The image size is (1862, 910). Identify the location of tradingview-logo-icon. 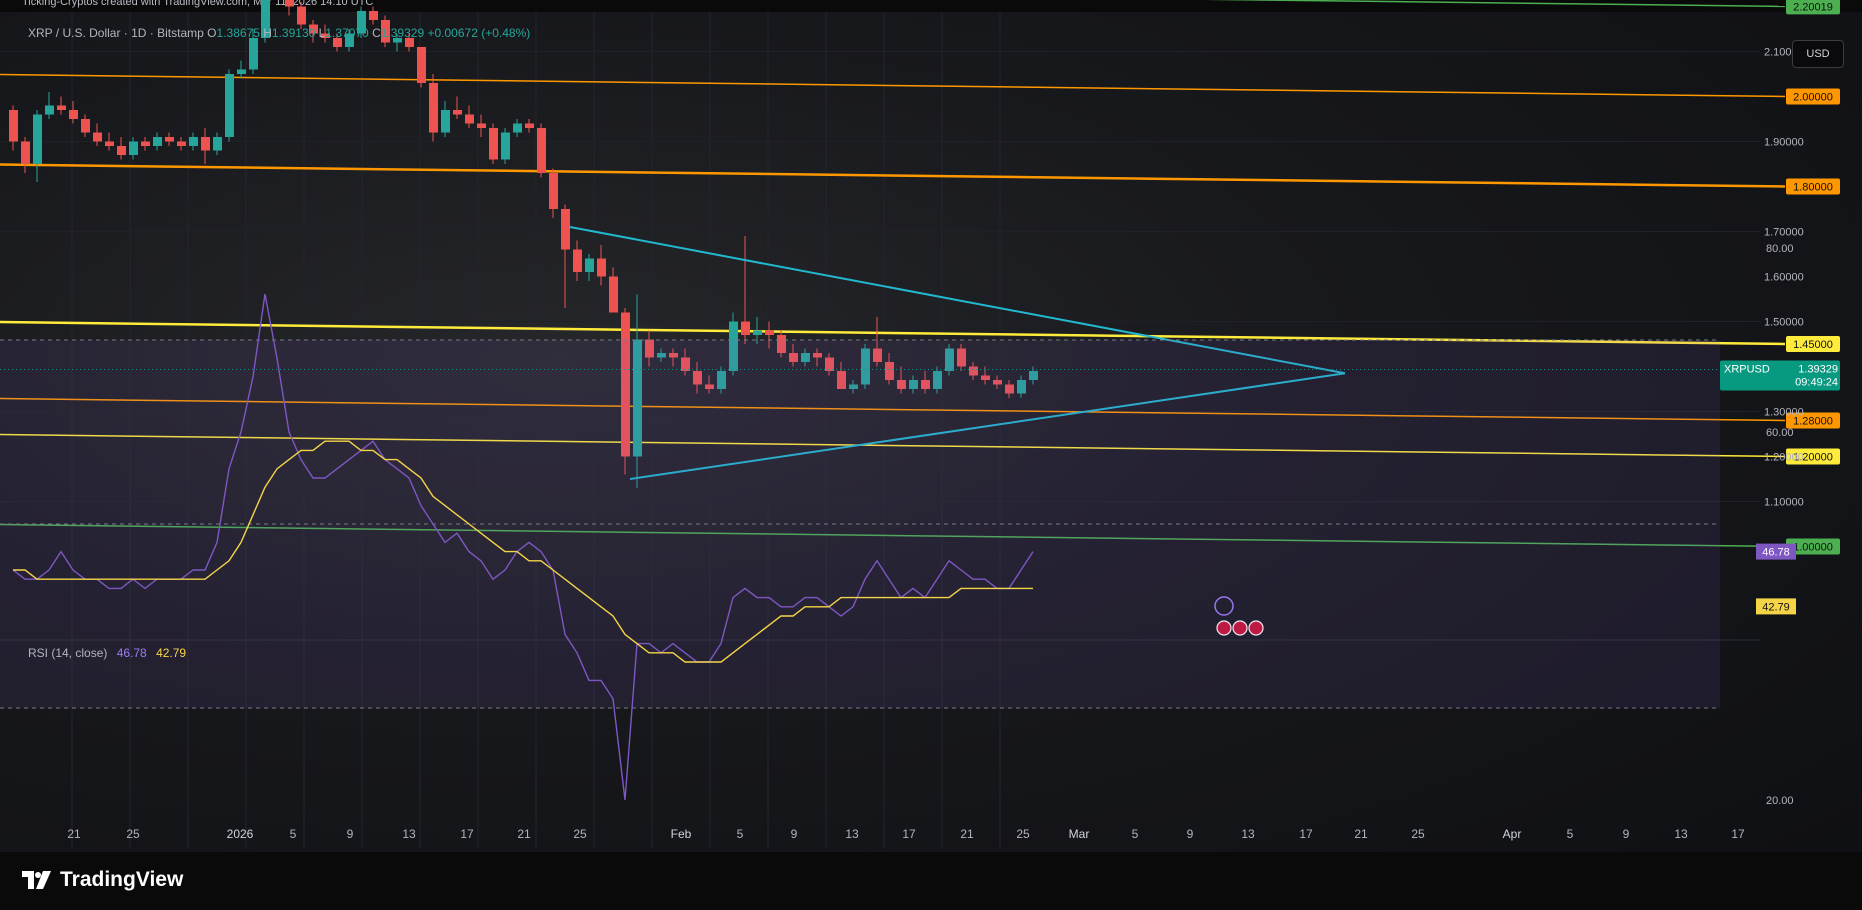
(36, 880).